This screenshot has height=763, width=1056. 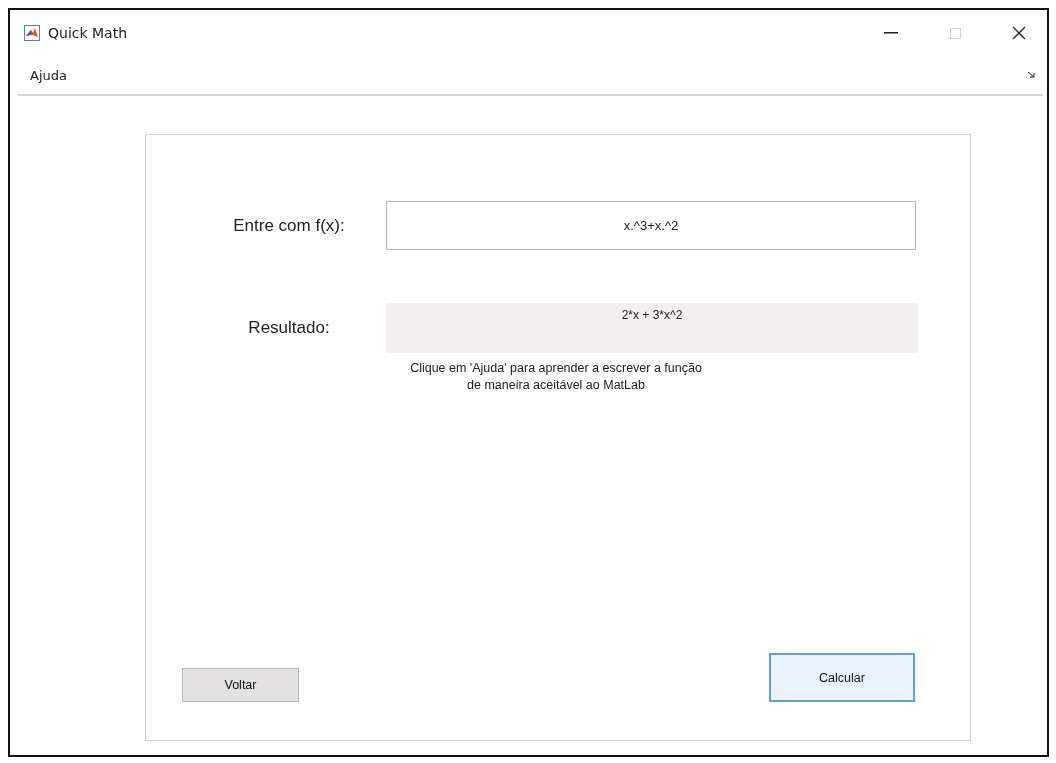 What do you see at coordinates (1019, 33) in the screenshot?
I see `close-icon` at bounding box center [1019, 33].